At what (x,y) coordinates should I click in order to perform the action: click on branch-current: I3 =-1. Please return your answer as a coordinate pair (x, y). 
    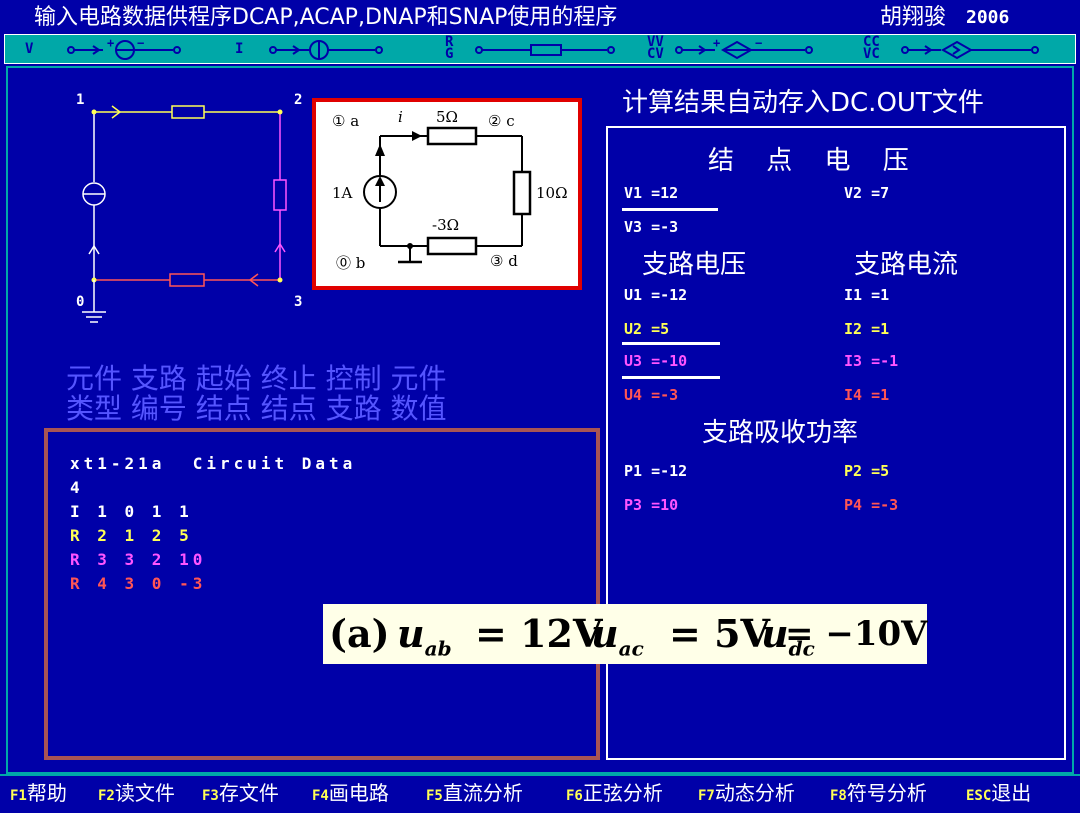
    Looking at the image, I should click on (871, 361).